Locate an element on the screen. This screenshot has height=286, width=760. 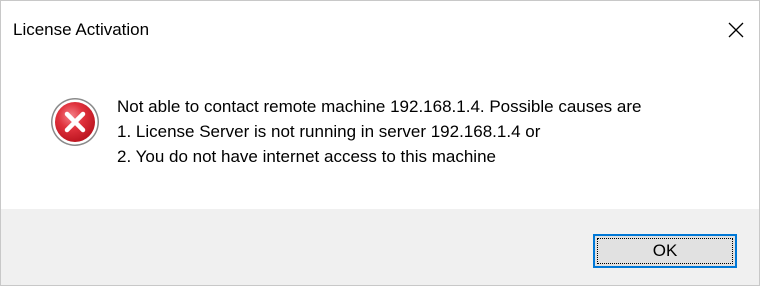
error-icon is located at coordinates (75, 122).